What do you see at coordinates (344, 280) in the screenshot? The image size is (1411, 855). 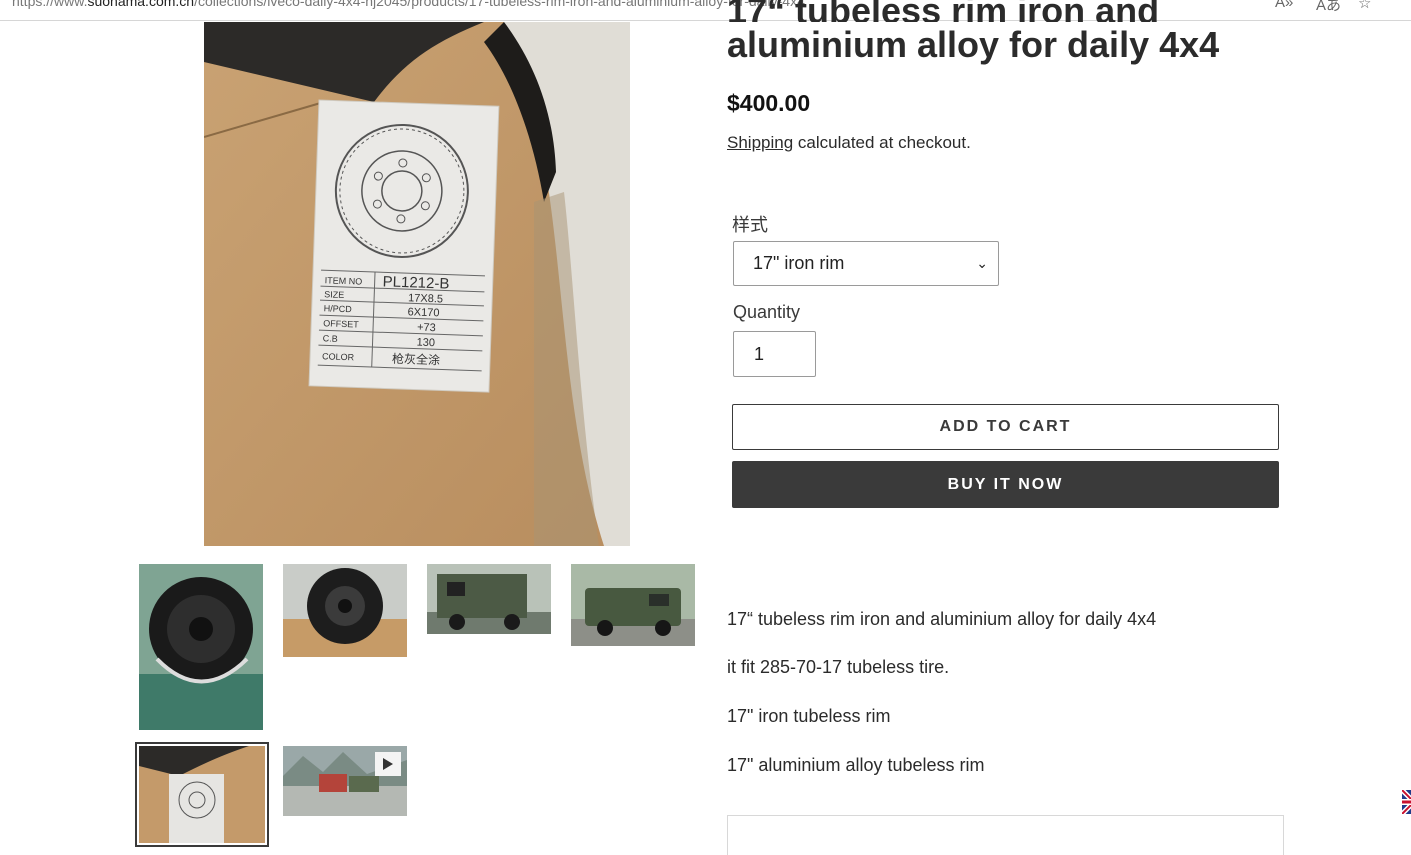 I see `sticker-item-no-label: ITEM NO` at bounding box center [344, 280].